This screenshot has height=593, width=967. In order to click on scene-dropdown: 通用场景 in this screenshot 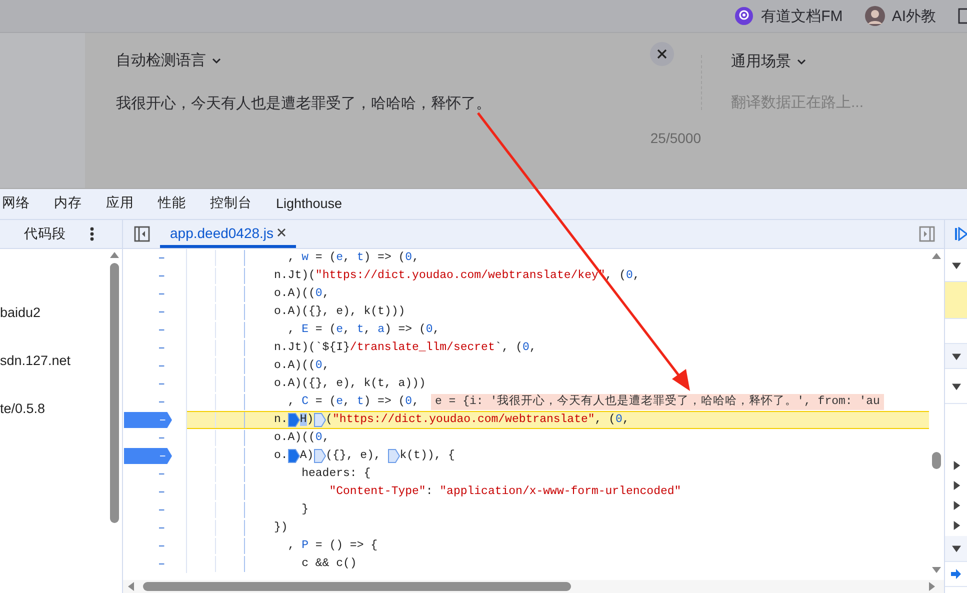, I will do `click(797, 61)`.